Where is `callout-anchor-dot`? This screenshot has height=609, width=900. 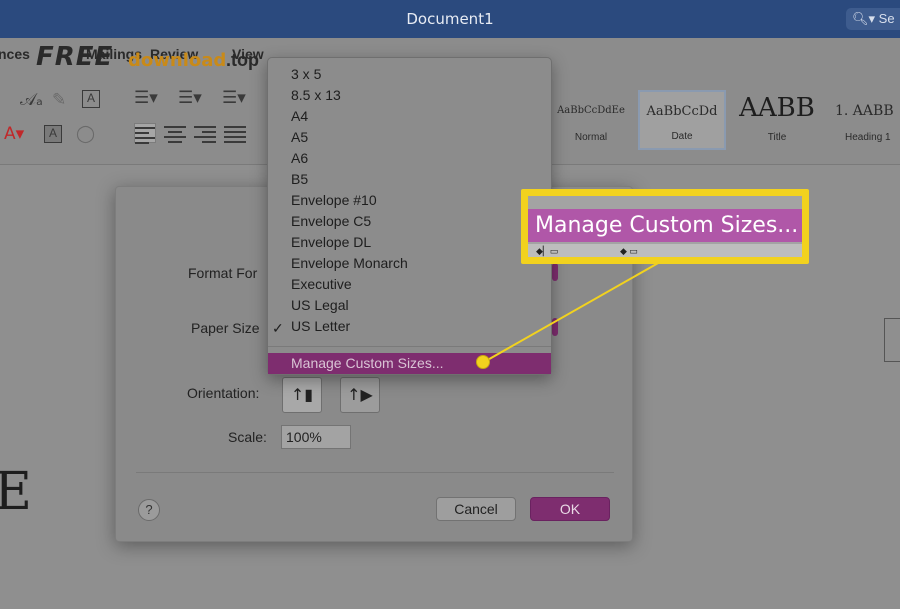 callout-anchor-dot is located at coordinates (483, 362).